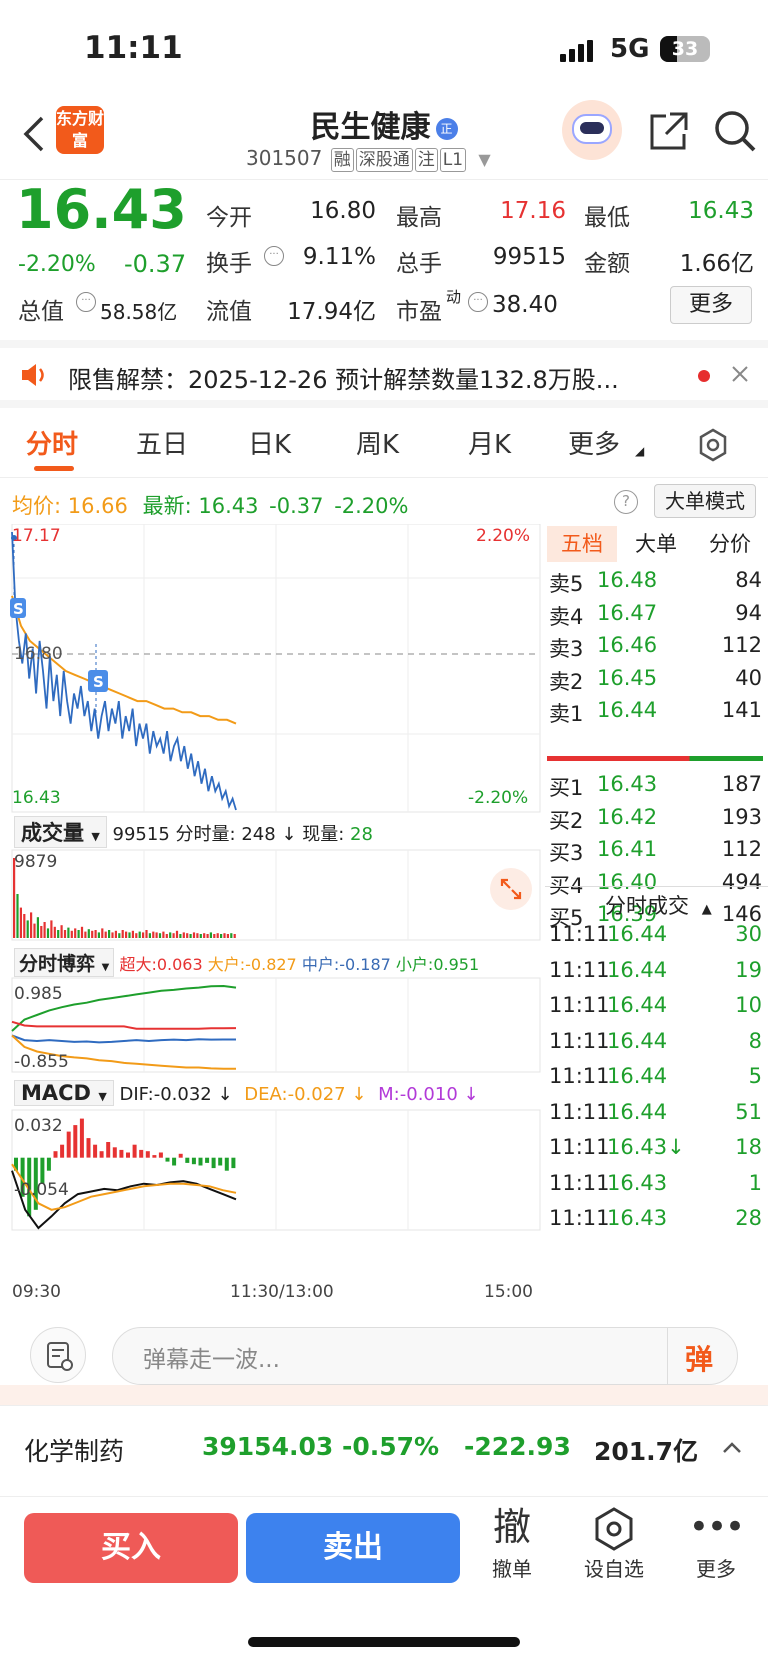 The height and width of the screenshot is (1663, 768). What do you see at coordinates (614, 1529) in the screenshot?
I see `hexagon-icon` at bounding box center [614, 1529].